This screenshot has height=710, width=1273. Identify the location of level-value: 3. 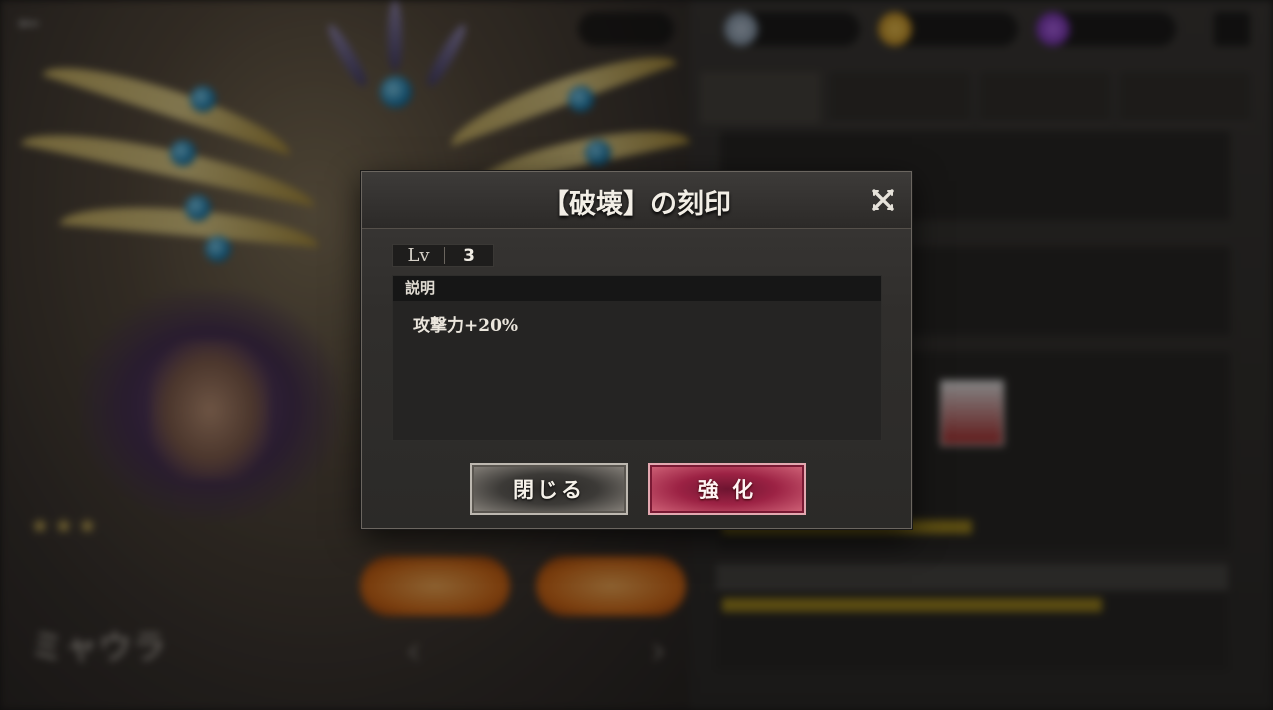
(469, 255).